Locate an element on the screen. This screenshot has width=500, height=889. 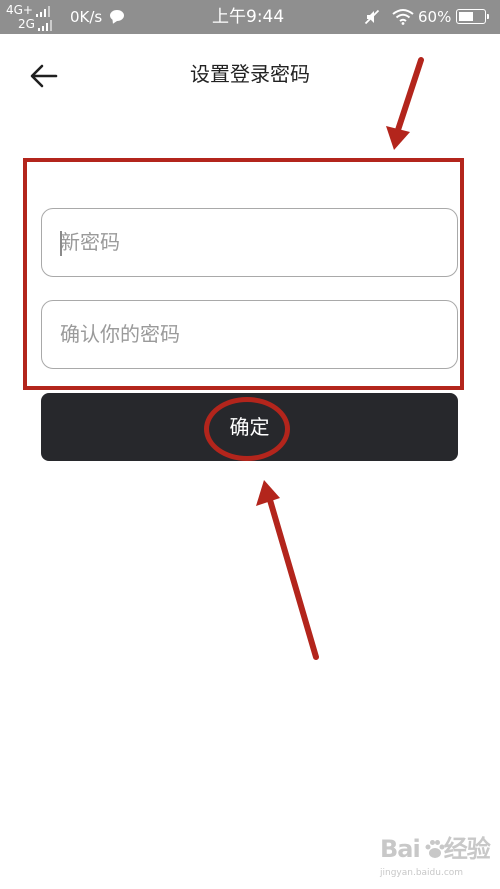
watermark-brand-right: 经验 is located at coordinates (467, 849).